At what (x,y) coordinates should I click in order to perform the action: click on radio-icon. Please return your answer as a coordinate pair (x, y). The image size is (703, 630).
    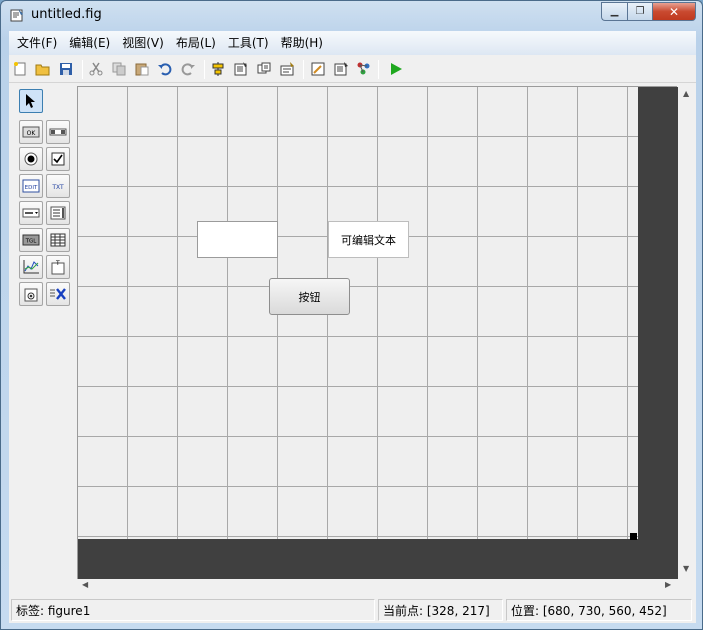
    Looking at the image, I should click on (31, 159).